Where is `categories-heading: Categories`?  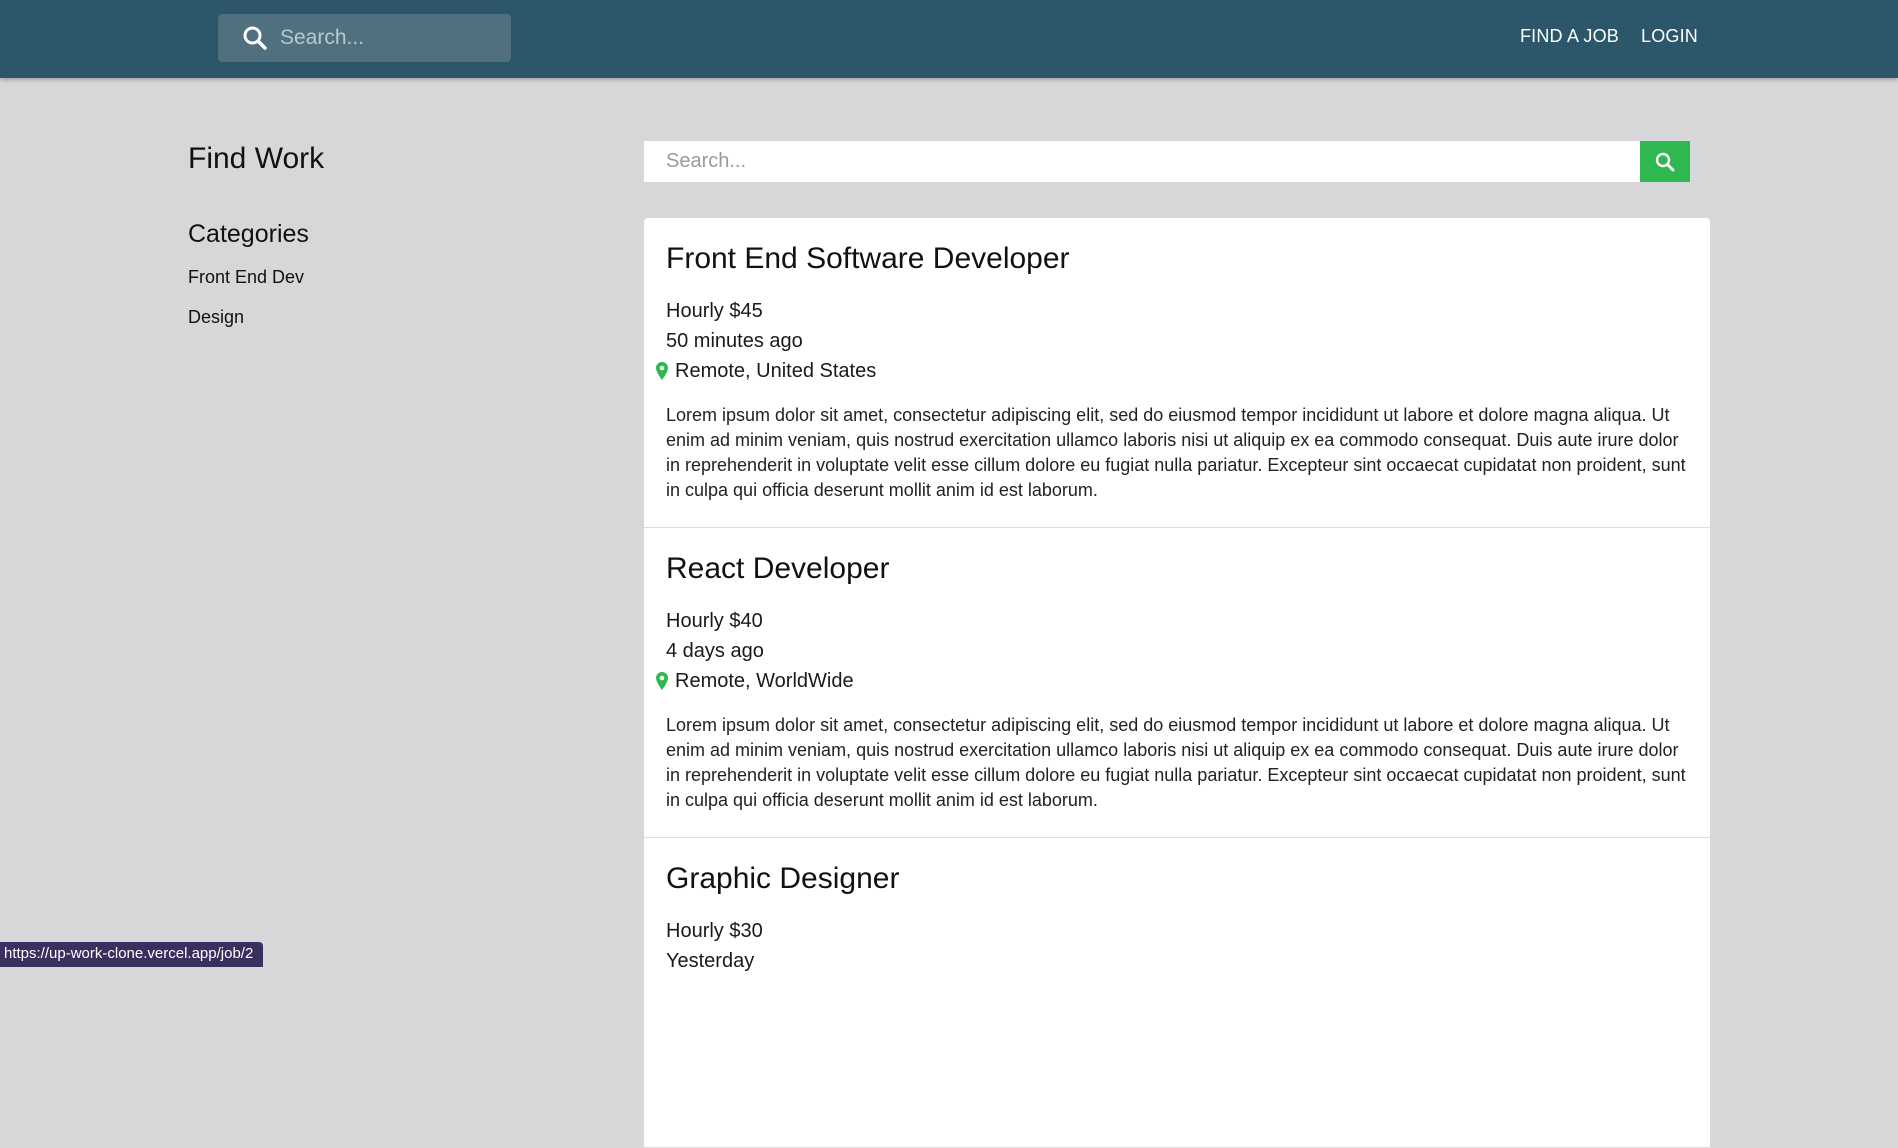 categories-heading: Categories is located at coordinates (248, 234).